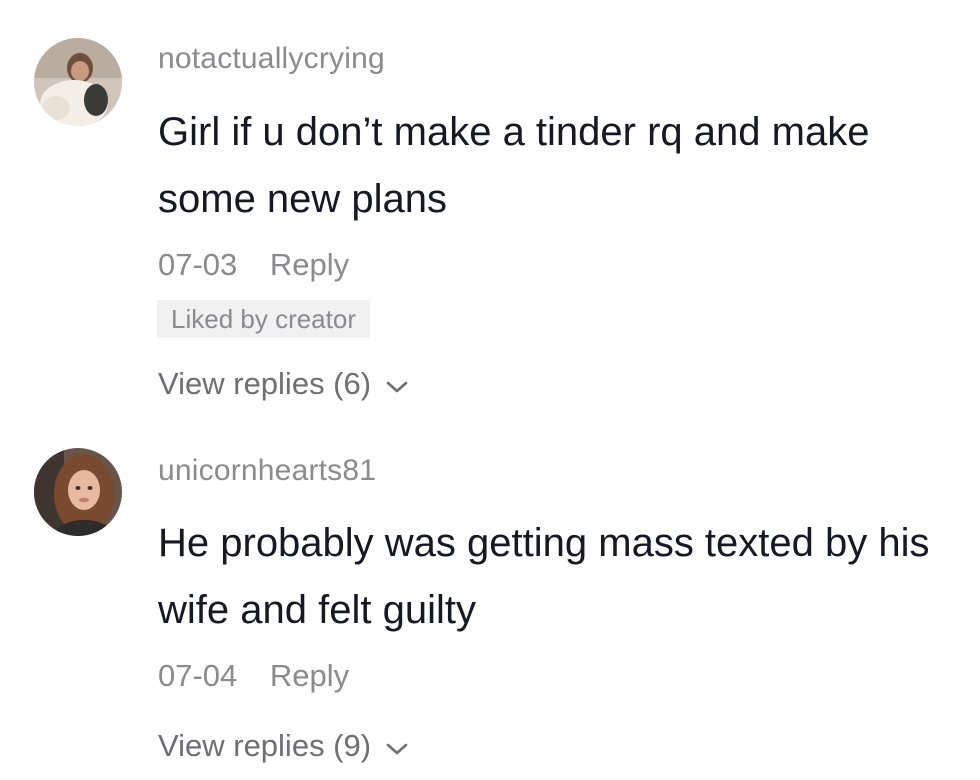 The width and height of the screenshot is (980, 780). Describe the element at coordinates (263, 319) in the screenshot. I see `liked-by-creator-badge: Liked by creator` at that location.